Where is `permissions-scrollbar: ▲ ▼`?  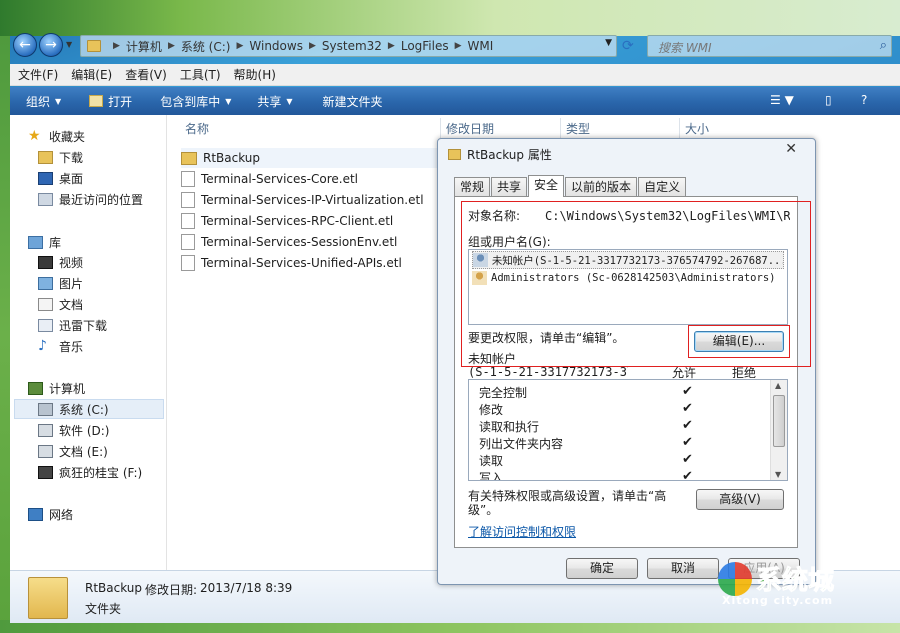
permissions-scrollbar: ▲ ▼ is located at coordinates (778, 430).